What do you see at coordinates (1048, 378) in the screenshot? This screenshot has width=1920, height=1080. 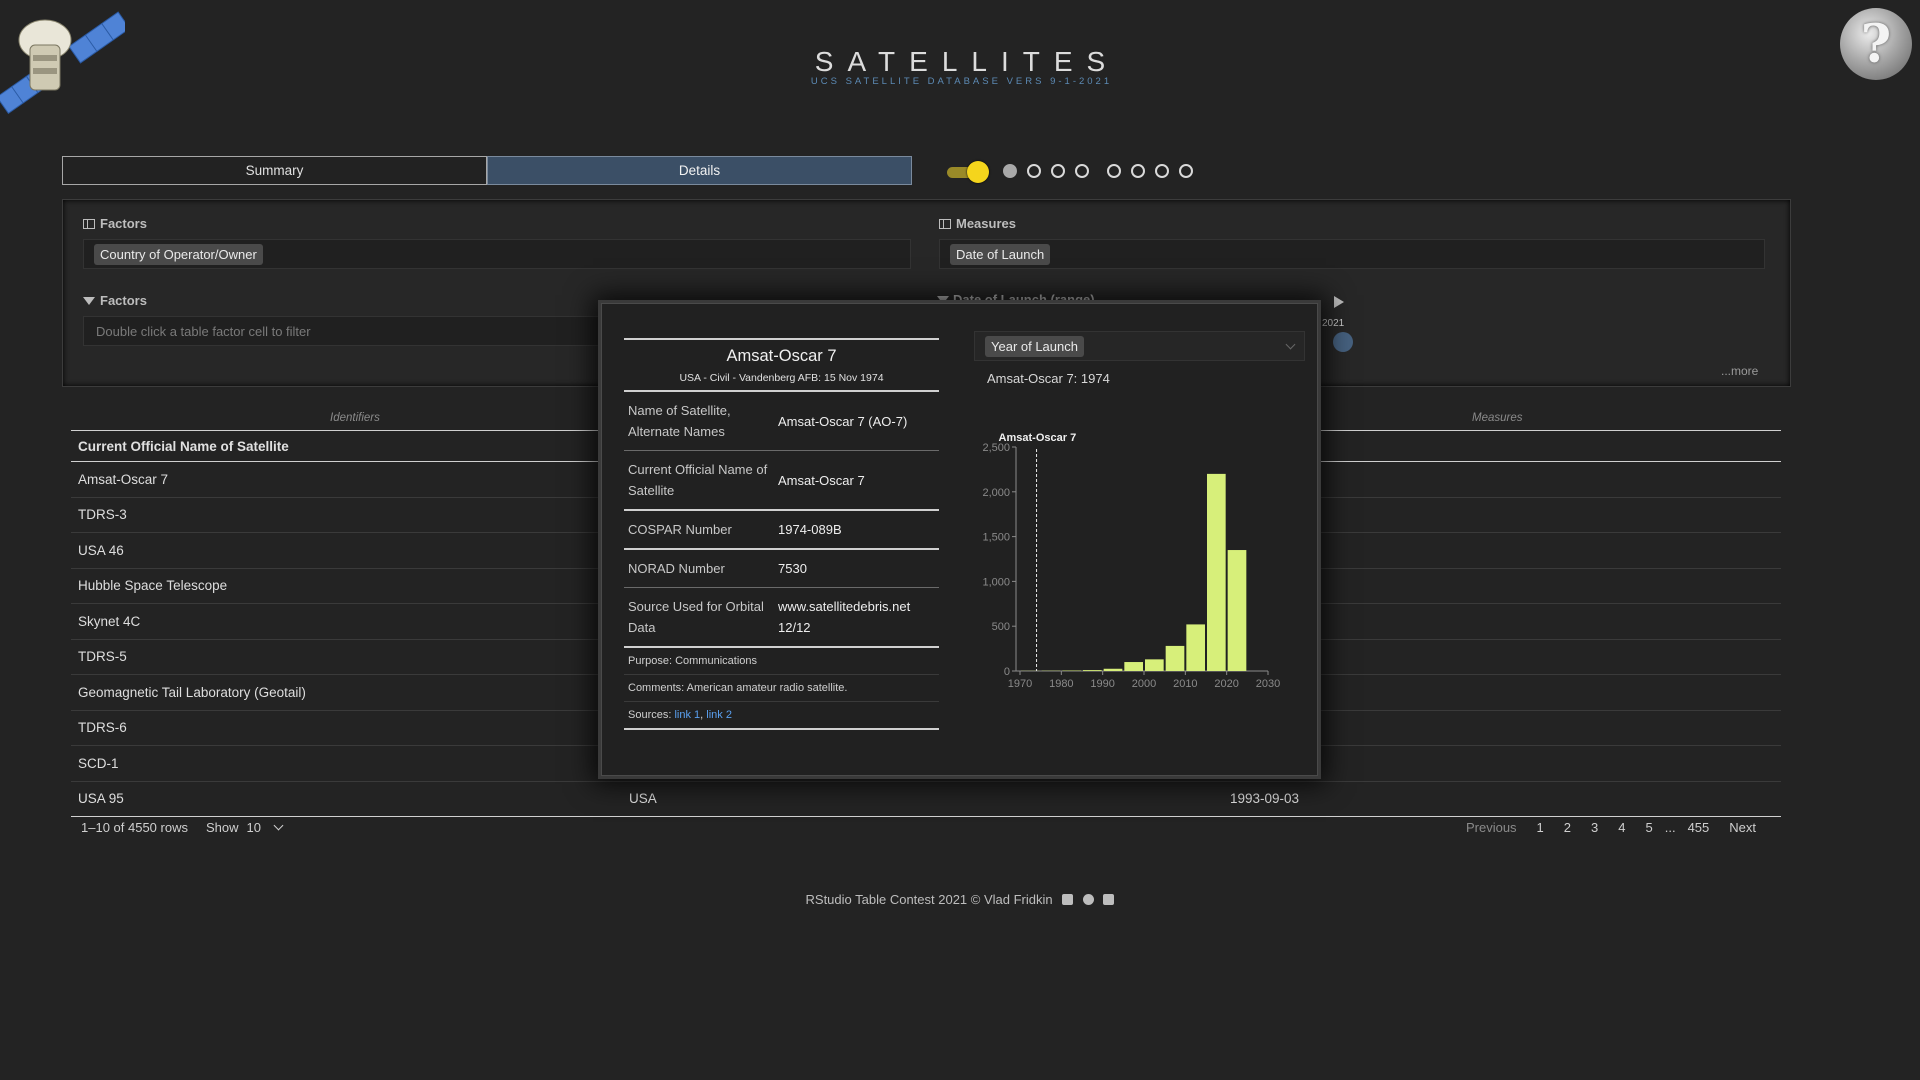 I see `chart-caption: Amsat-Oscar 7: 1974` at bounding box center [1048, 378].